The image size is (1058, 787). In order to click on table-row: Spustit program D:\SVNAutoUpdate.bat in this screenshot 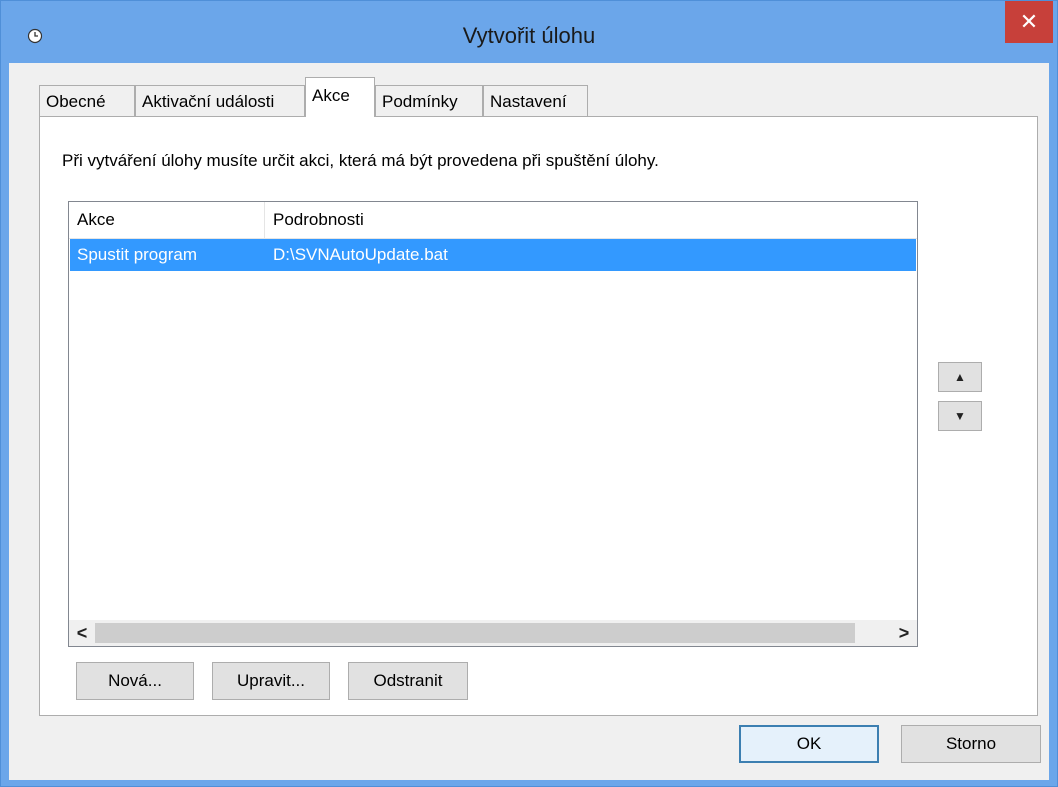, I will do `click(493, 255)`.